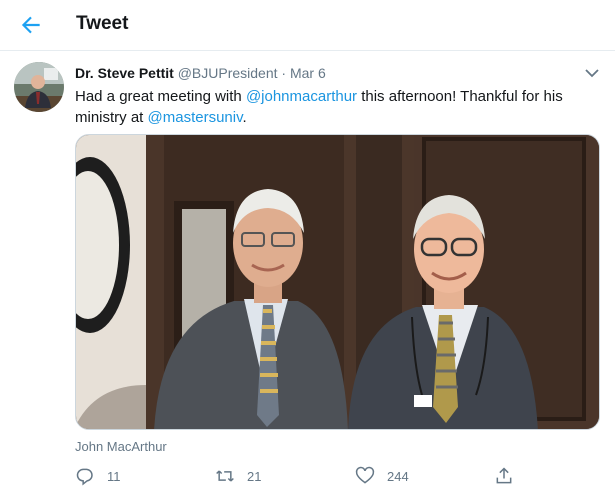  Describe the element at coordinates (98, 476) in the screenshot. I see `reply-button: 11` at that location.